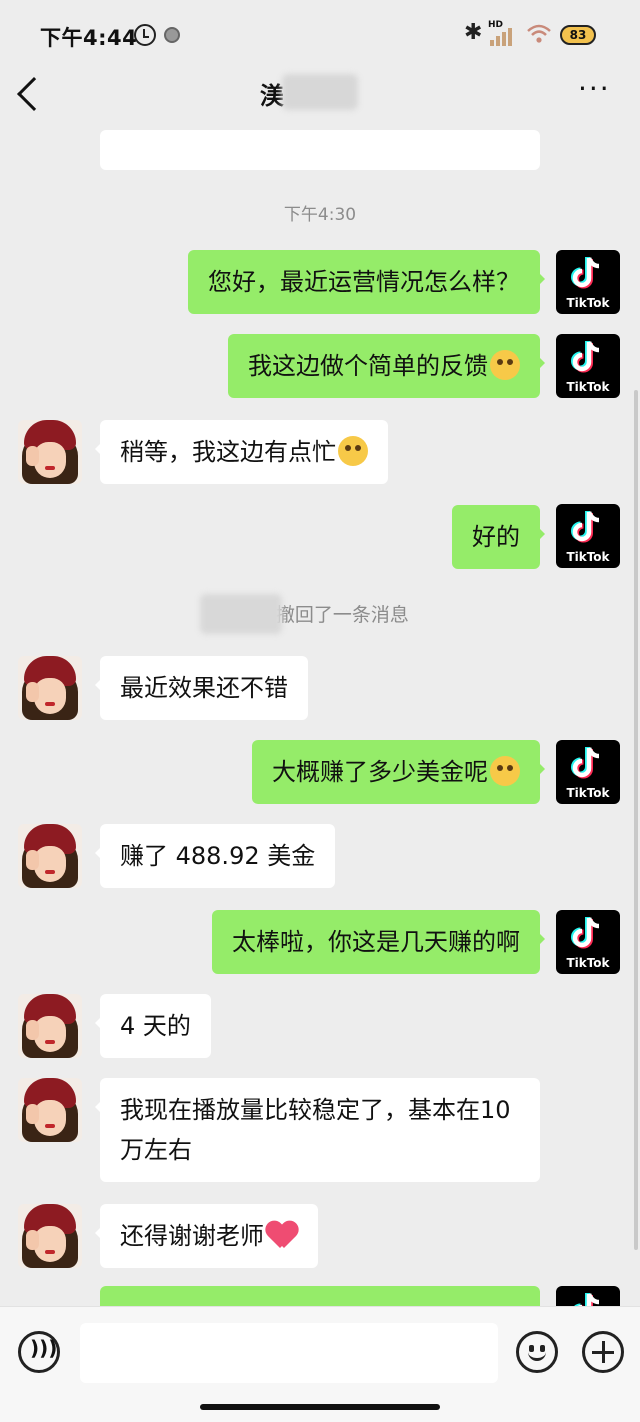 The image size is (640, 1422). Describe the element at coordinates (282, 1235) in the screenshot. I see `heart-emoji-icon` at that location.